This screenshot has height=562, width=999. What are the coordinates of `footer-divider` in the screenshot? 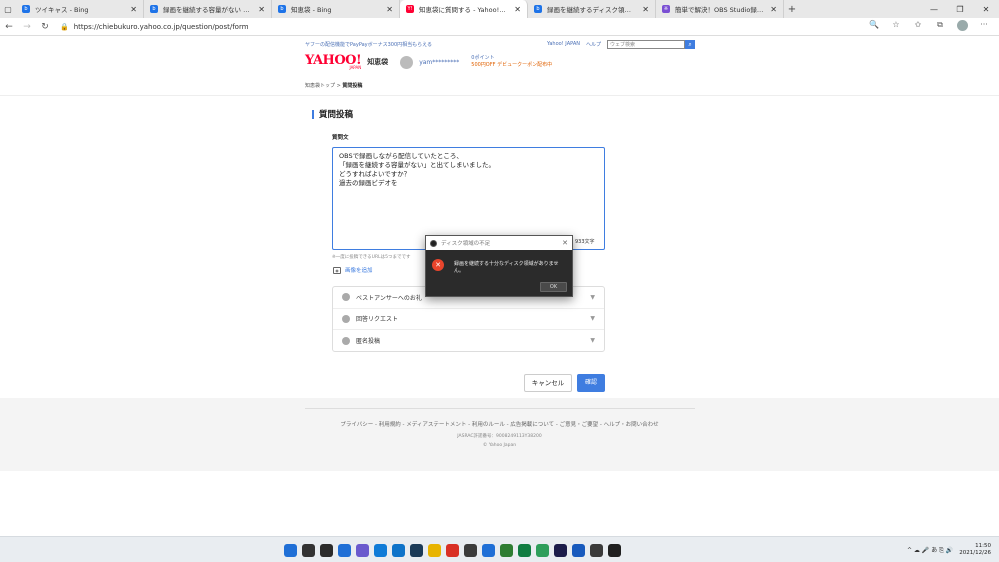 It's located at (500, 408).